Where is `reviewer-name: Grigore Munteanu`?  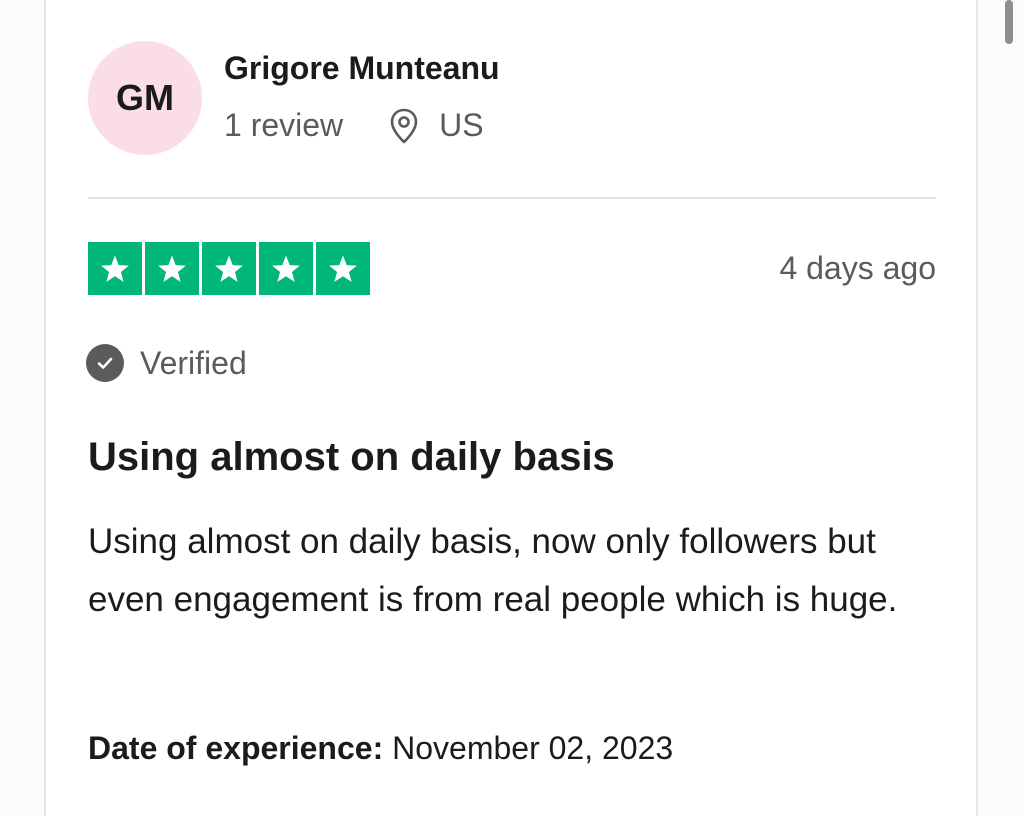 reviewer-name: Grigore Munteanu is located at coordinates (362, 68).